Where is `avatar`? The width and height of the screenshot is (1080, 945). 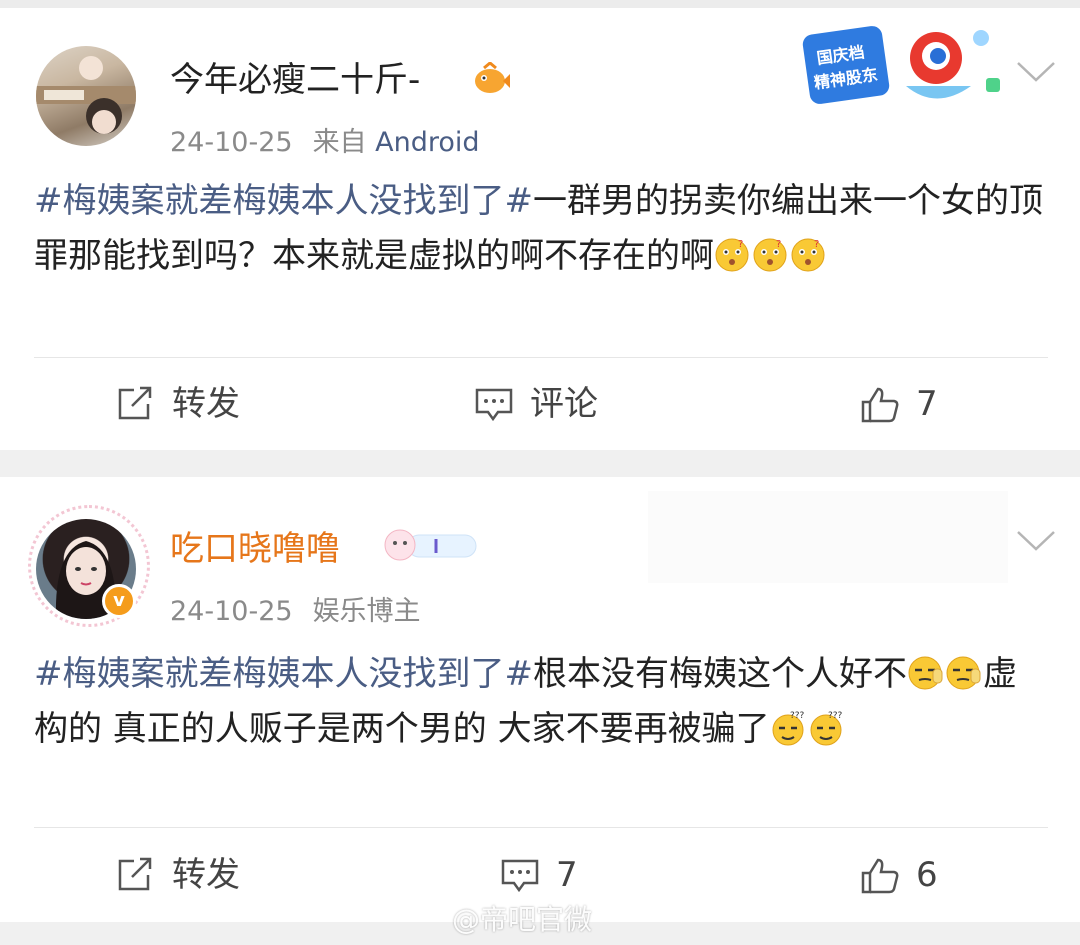
avatar is located at coordinates (86, 96).